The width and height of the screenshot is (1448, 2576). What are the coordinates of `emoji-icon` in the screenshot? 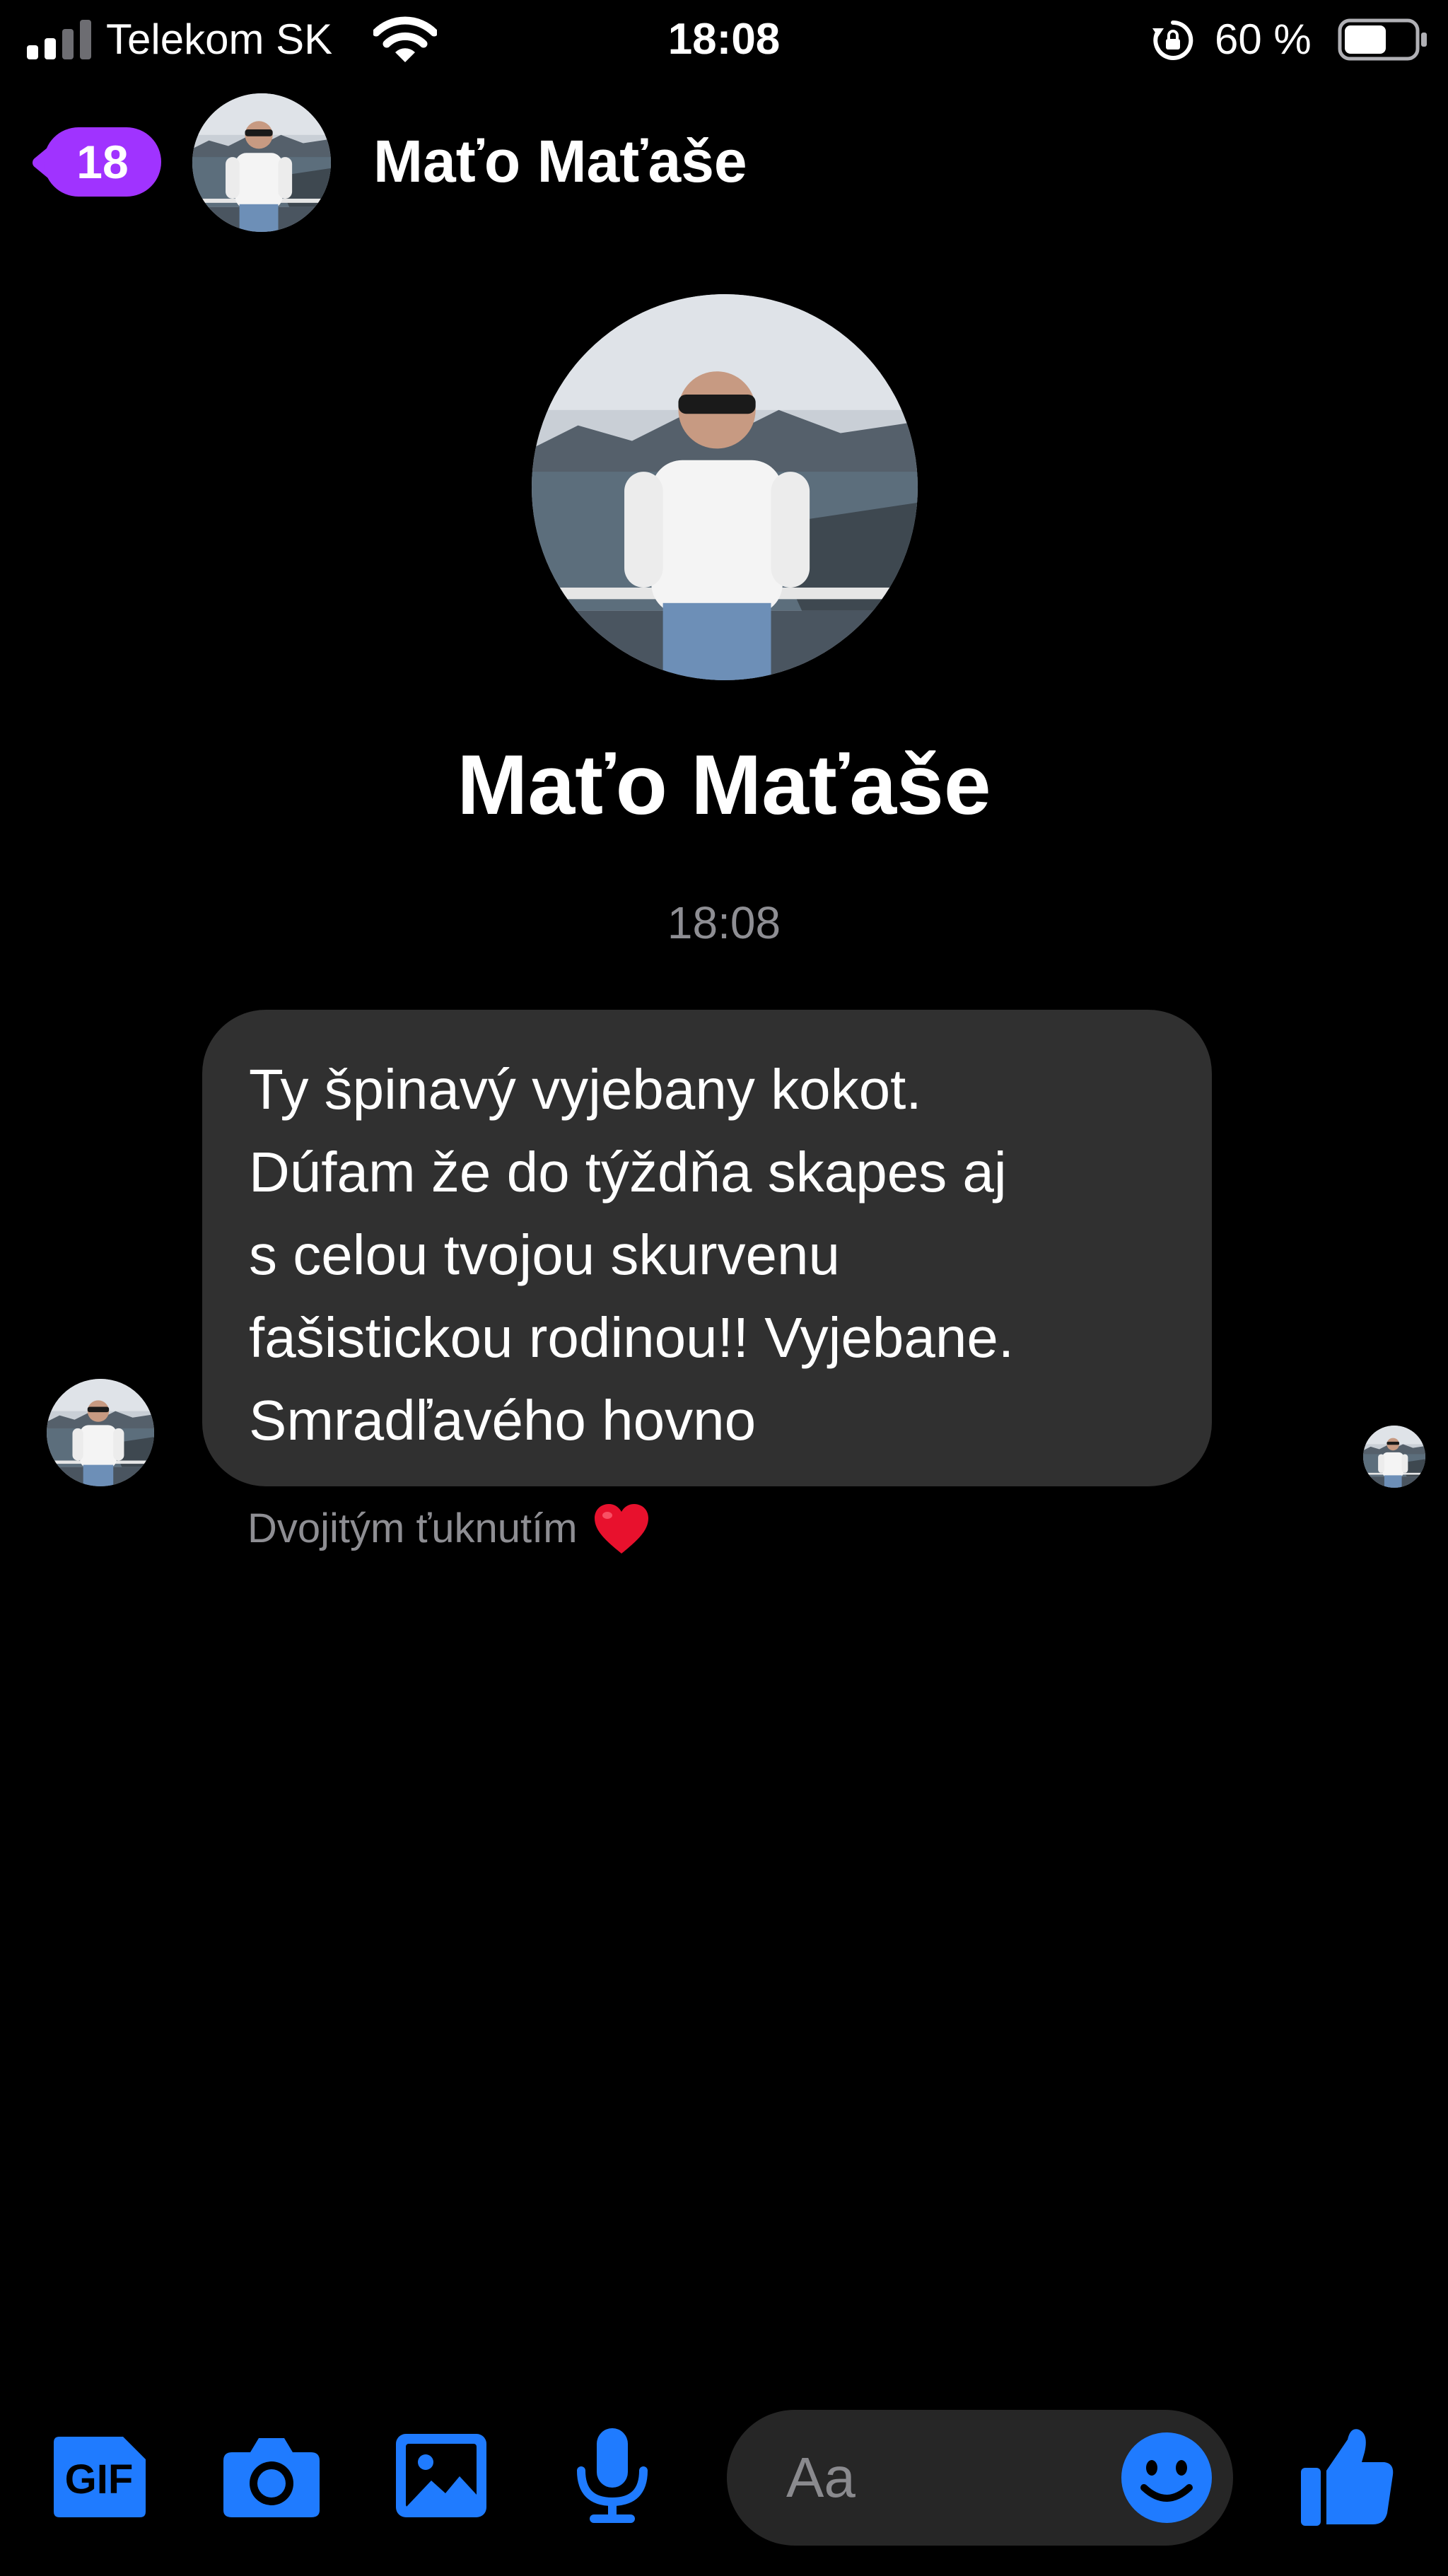 It's located at (1166, 2477).